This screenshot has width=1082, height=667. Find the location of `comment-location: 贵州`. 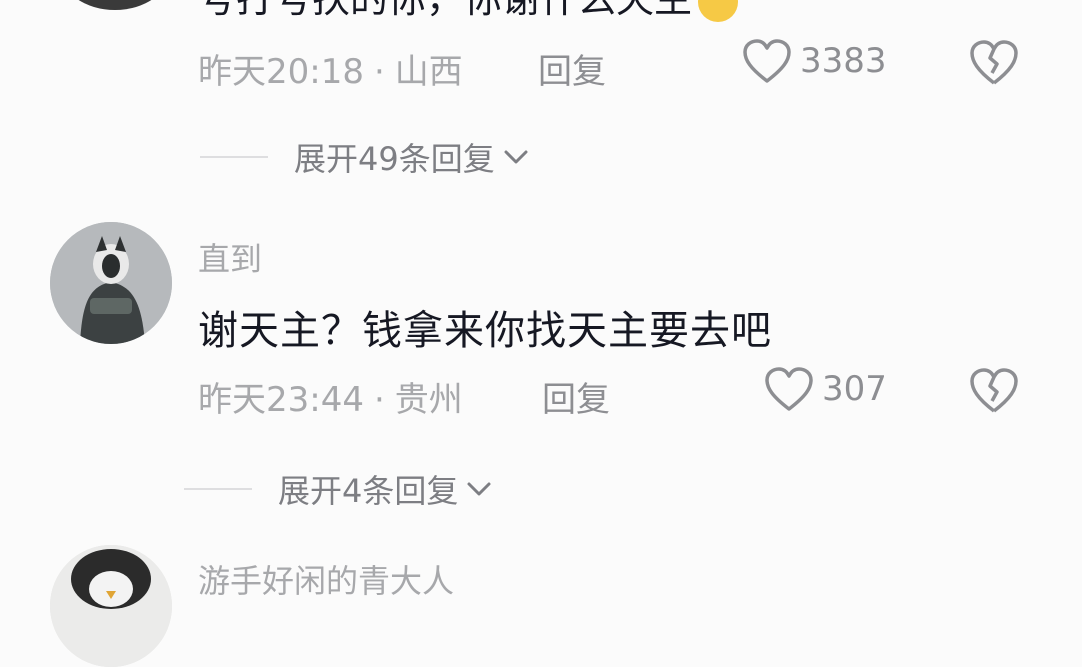

comment-location: 贵州 is located at coordinates (428, 400).